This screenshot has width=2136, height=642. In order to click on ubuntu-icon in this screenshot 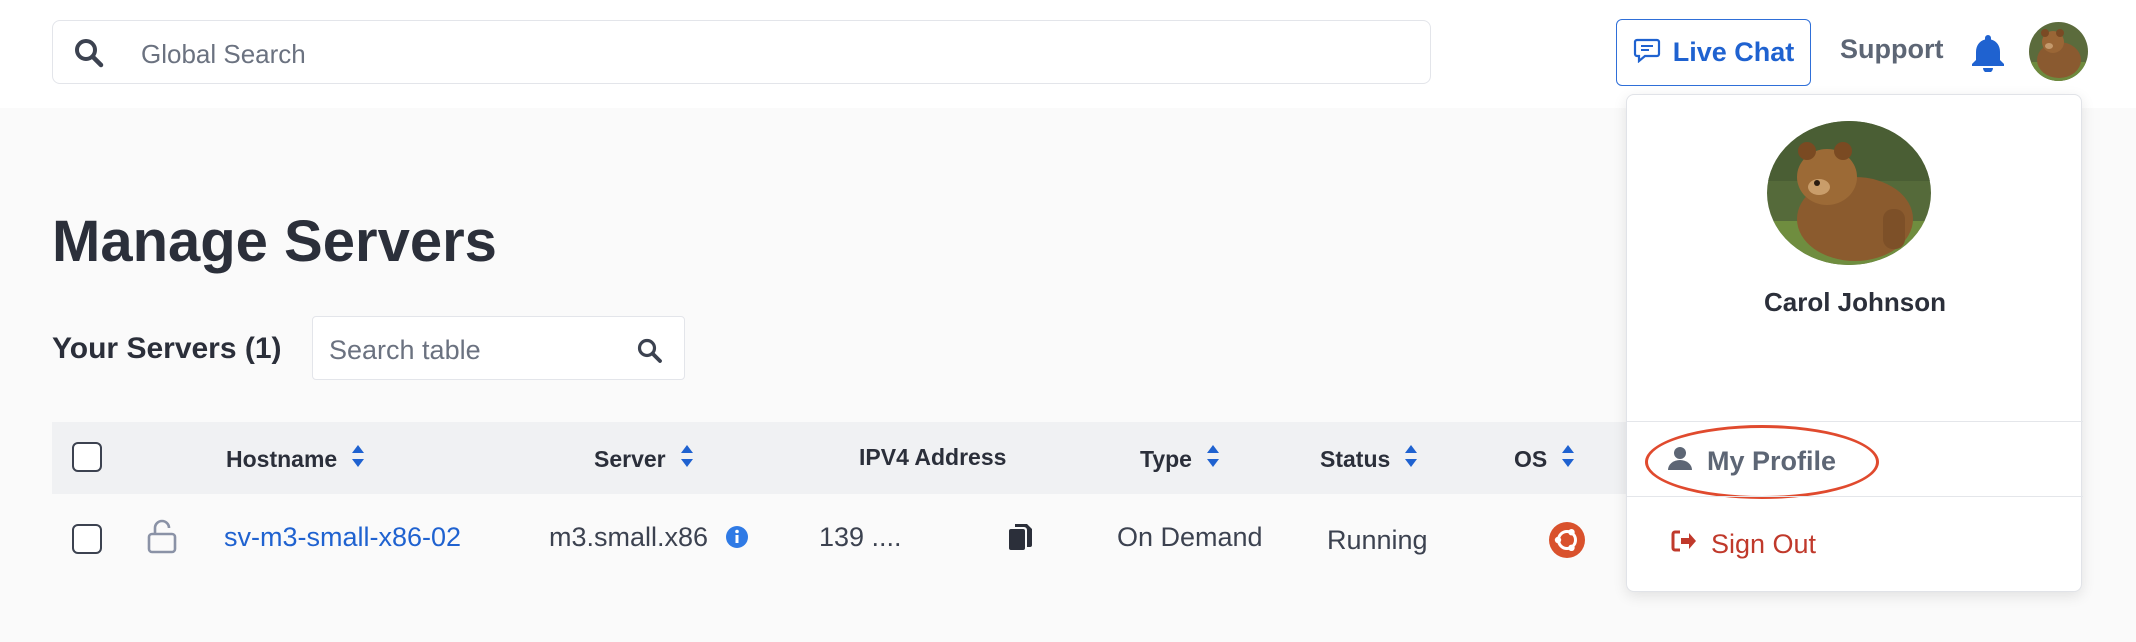, I will do `click(1567, 542)`.